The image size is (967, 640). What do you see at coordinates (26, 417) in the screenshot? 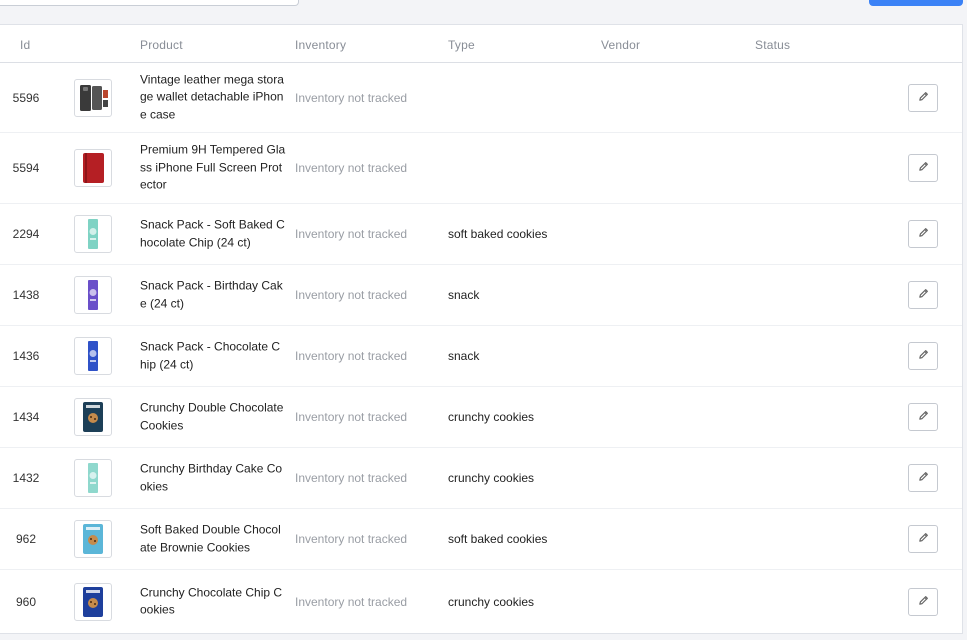
I see `product-id: 1434` at bounding box center [26, 417].